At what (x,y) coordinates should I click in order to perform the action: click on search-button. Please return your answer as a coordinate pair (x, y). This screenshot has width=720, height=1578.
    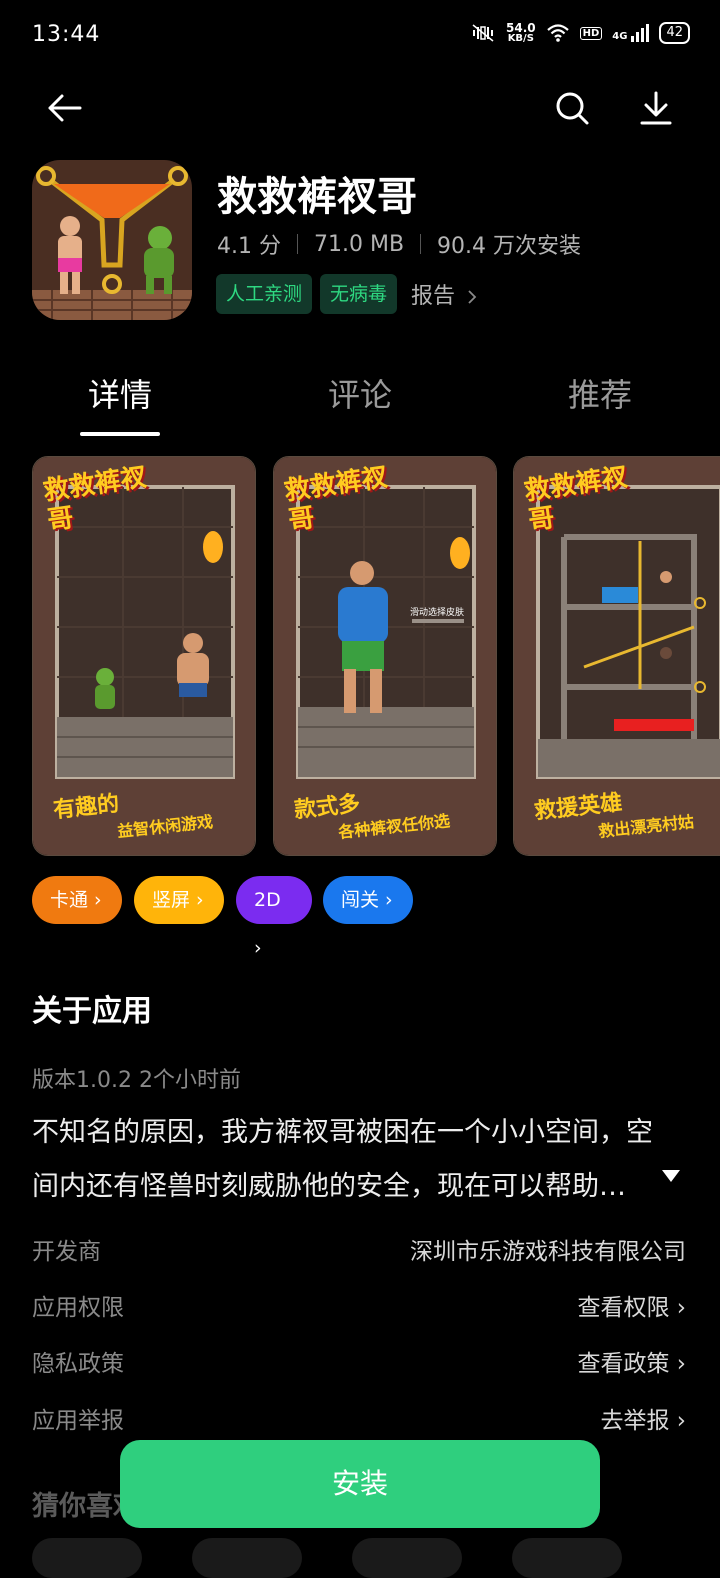
    Looking at the image, I should click on (572, 108).